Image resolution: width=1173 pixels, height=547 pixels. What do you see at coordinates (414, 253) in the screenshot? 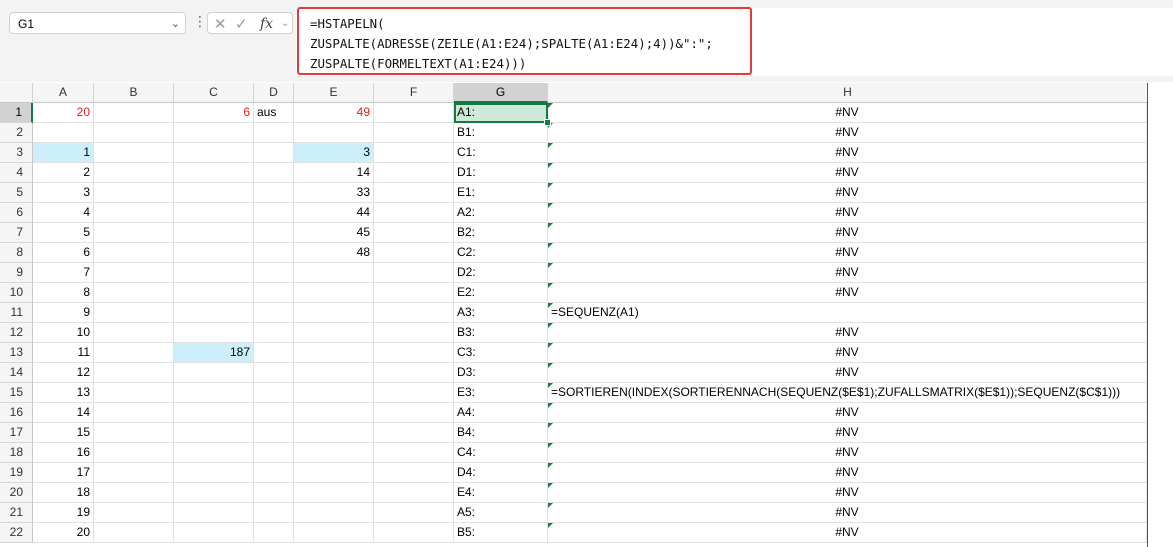
I see `cell-f8` at bounding box center [414, 253].